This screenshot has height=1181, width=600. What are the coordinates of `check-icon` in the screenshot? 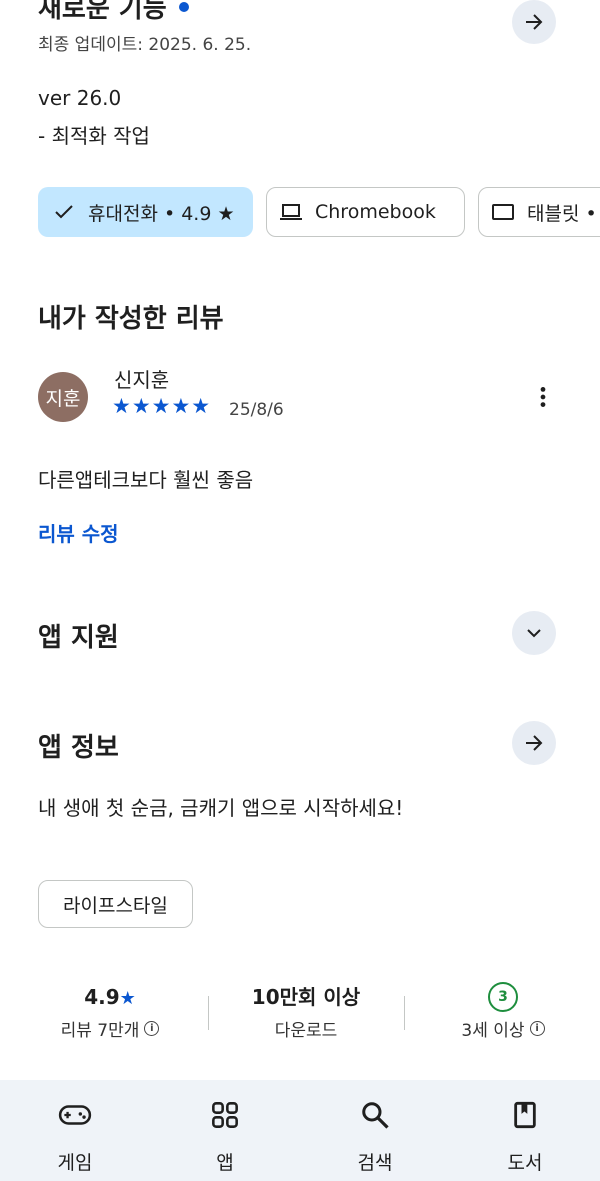 It's located at (64, 212).